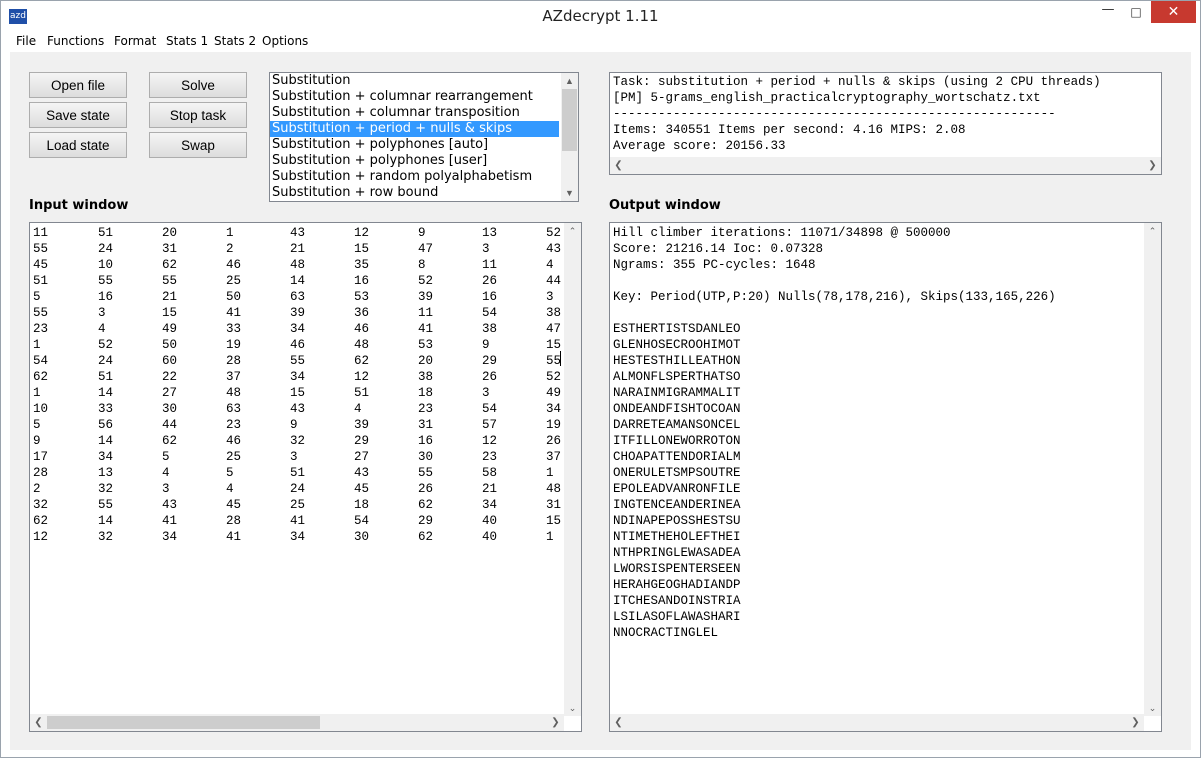  What do you see at coordinates (362, 521) in the screenshot?
I see `input-cell: 54` at bounding box center [362, 521].